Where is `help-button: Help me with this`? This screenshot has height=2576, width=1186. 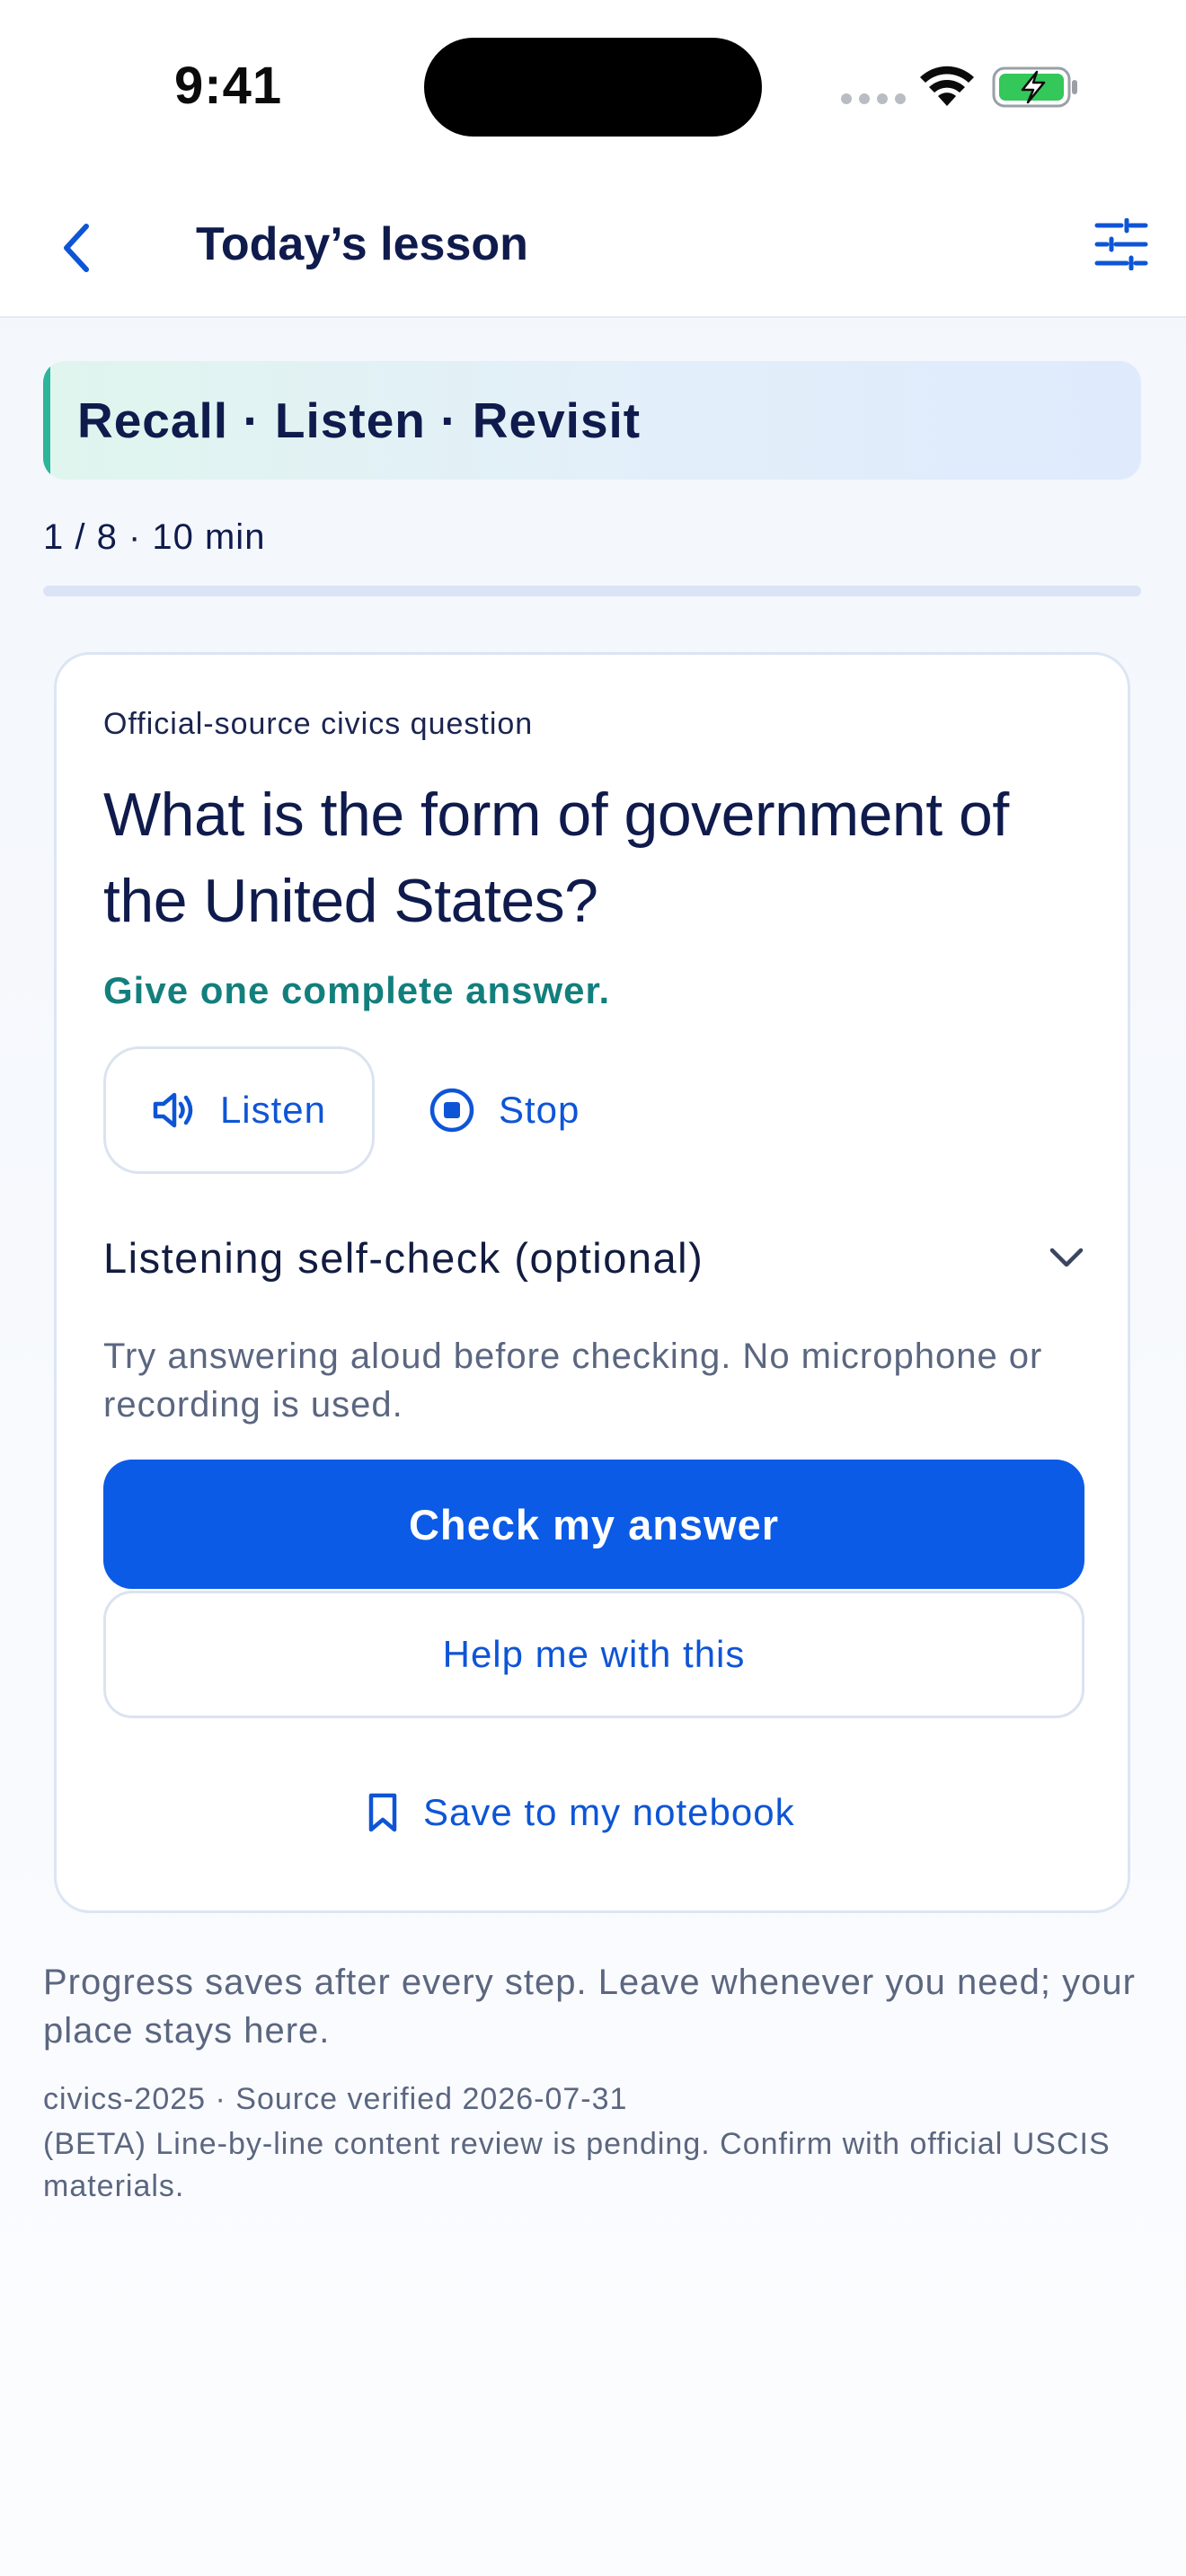 help-button: Help me with this is located at coordinates (593, 1654).